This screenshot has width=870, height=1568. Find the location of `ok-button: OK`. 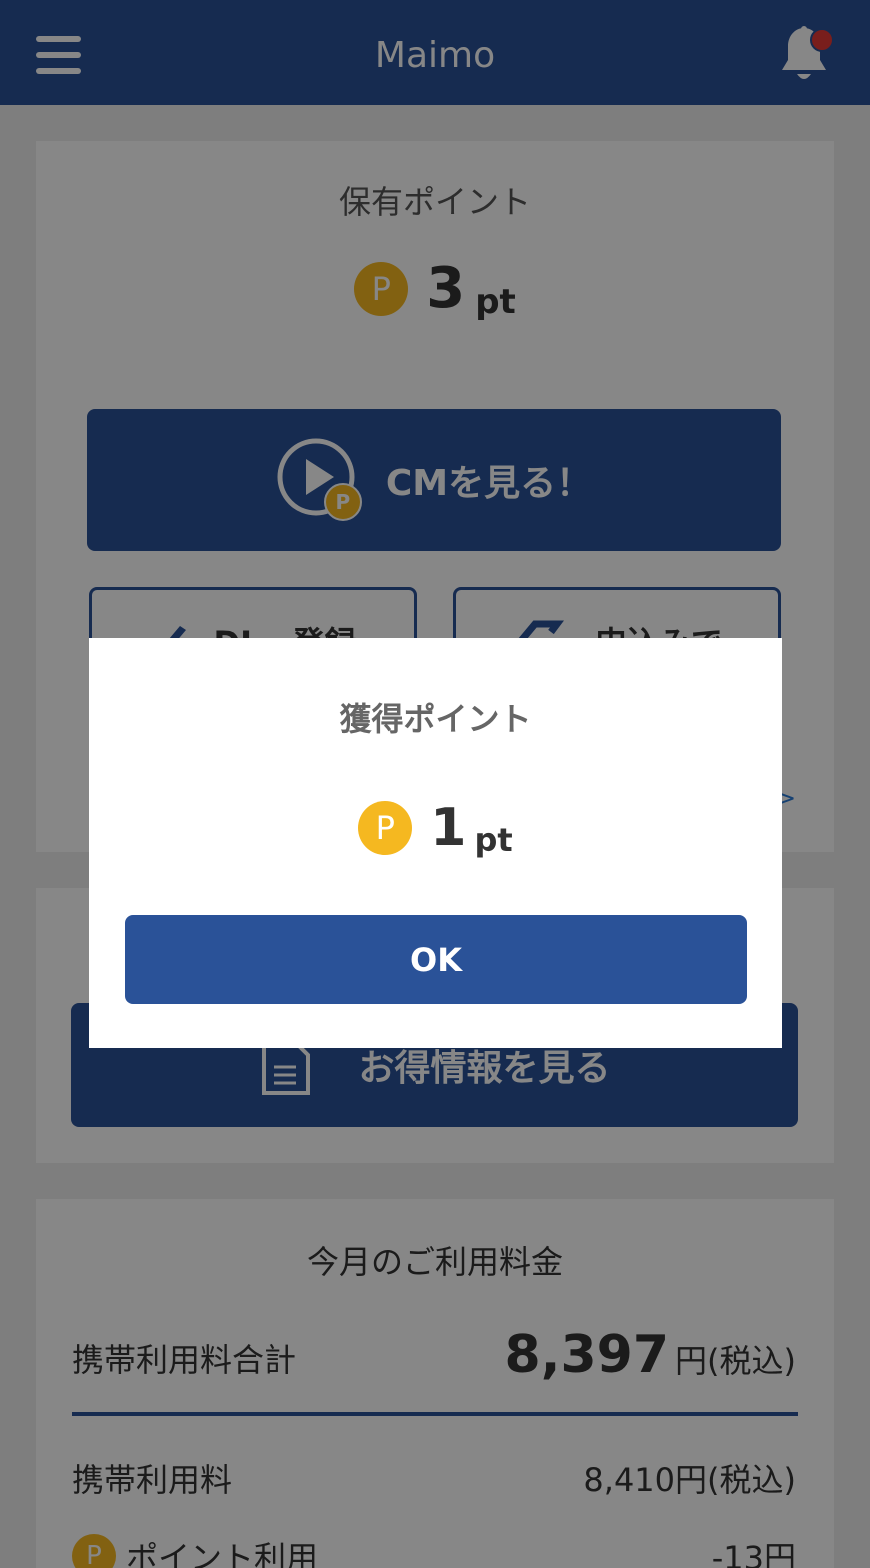

ok-button: OK is located at coordinates (436, 959).